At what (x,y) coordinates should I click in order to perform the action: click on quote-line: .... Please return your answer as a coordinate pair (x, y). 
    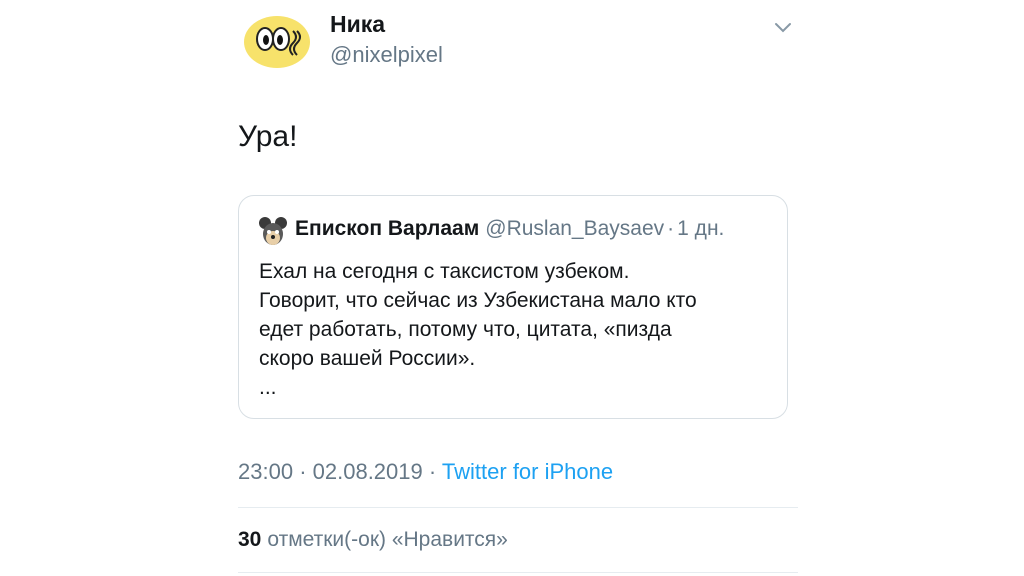
    Looking at the image, I should click on (268, 387).